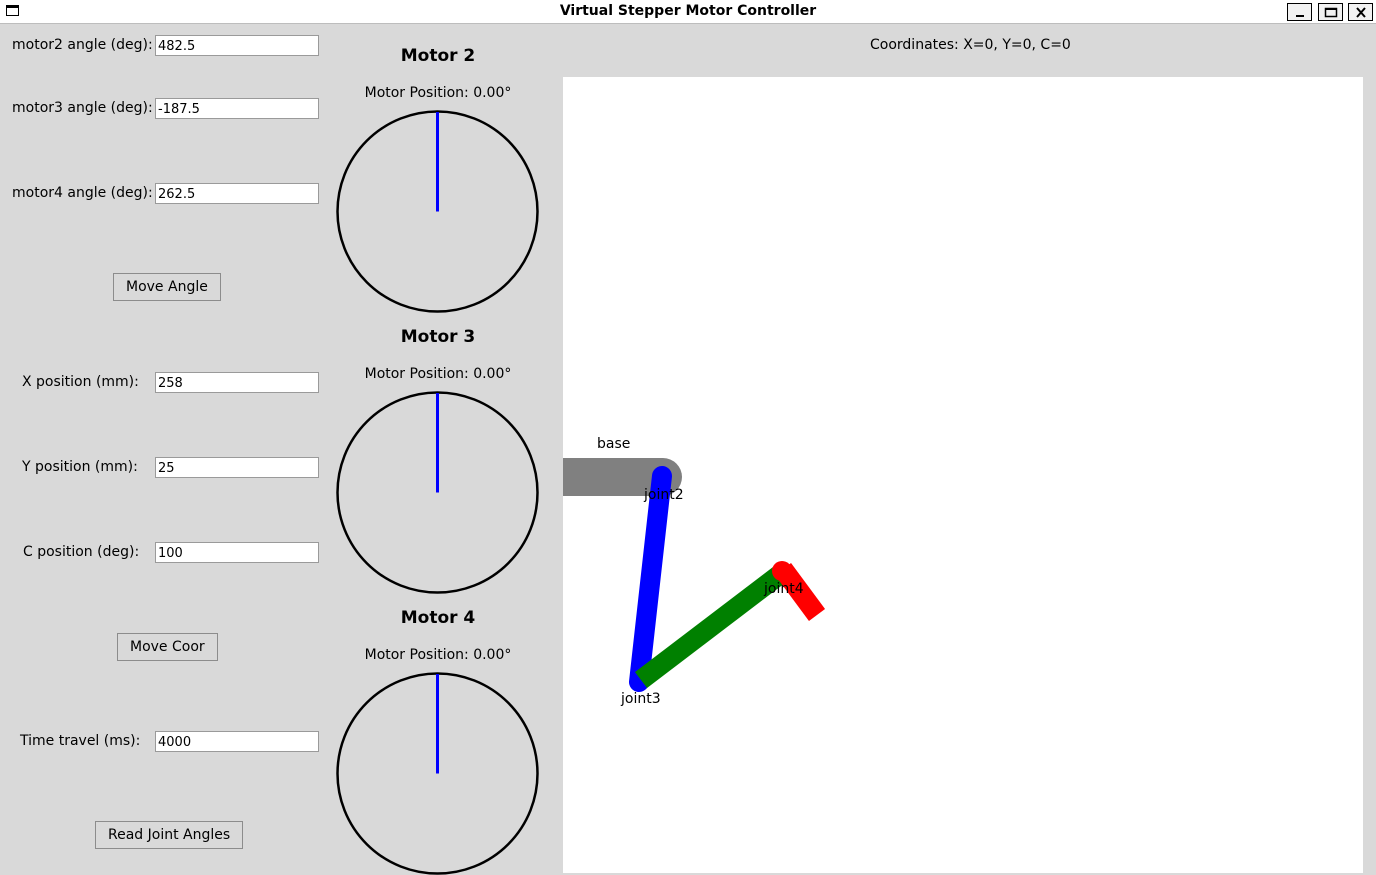 This screenshot has height=875, width=1376. What do you see at coordinates (237, 108) in the screenshot?
I see `motor3-angle-input` at bounding box center [237, 108].